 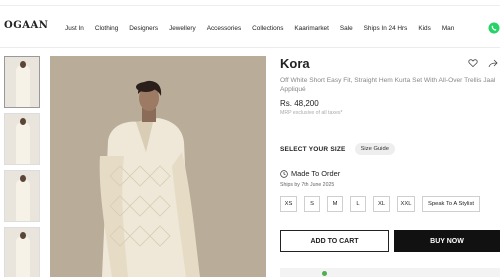 I want to click on nav-item-kaarimarket: Kaarimarket, so click(x=311, y=28).